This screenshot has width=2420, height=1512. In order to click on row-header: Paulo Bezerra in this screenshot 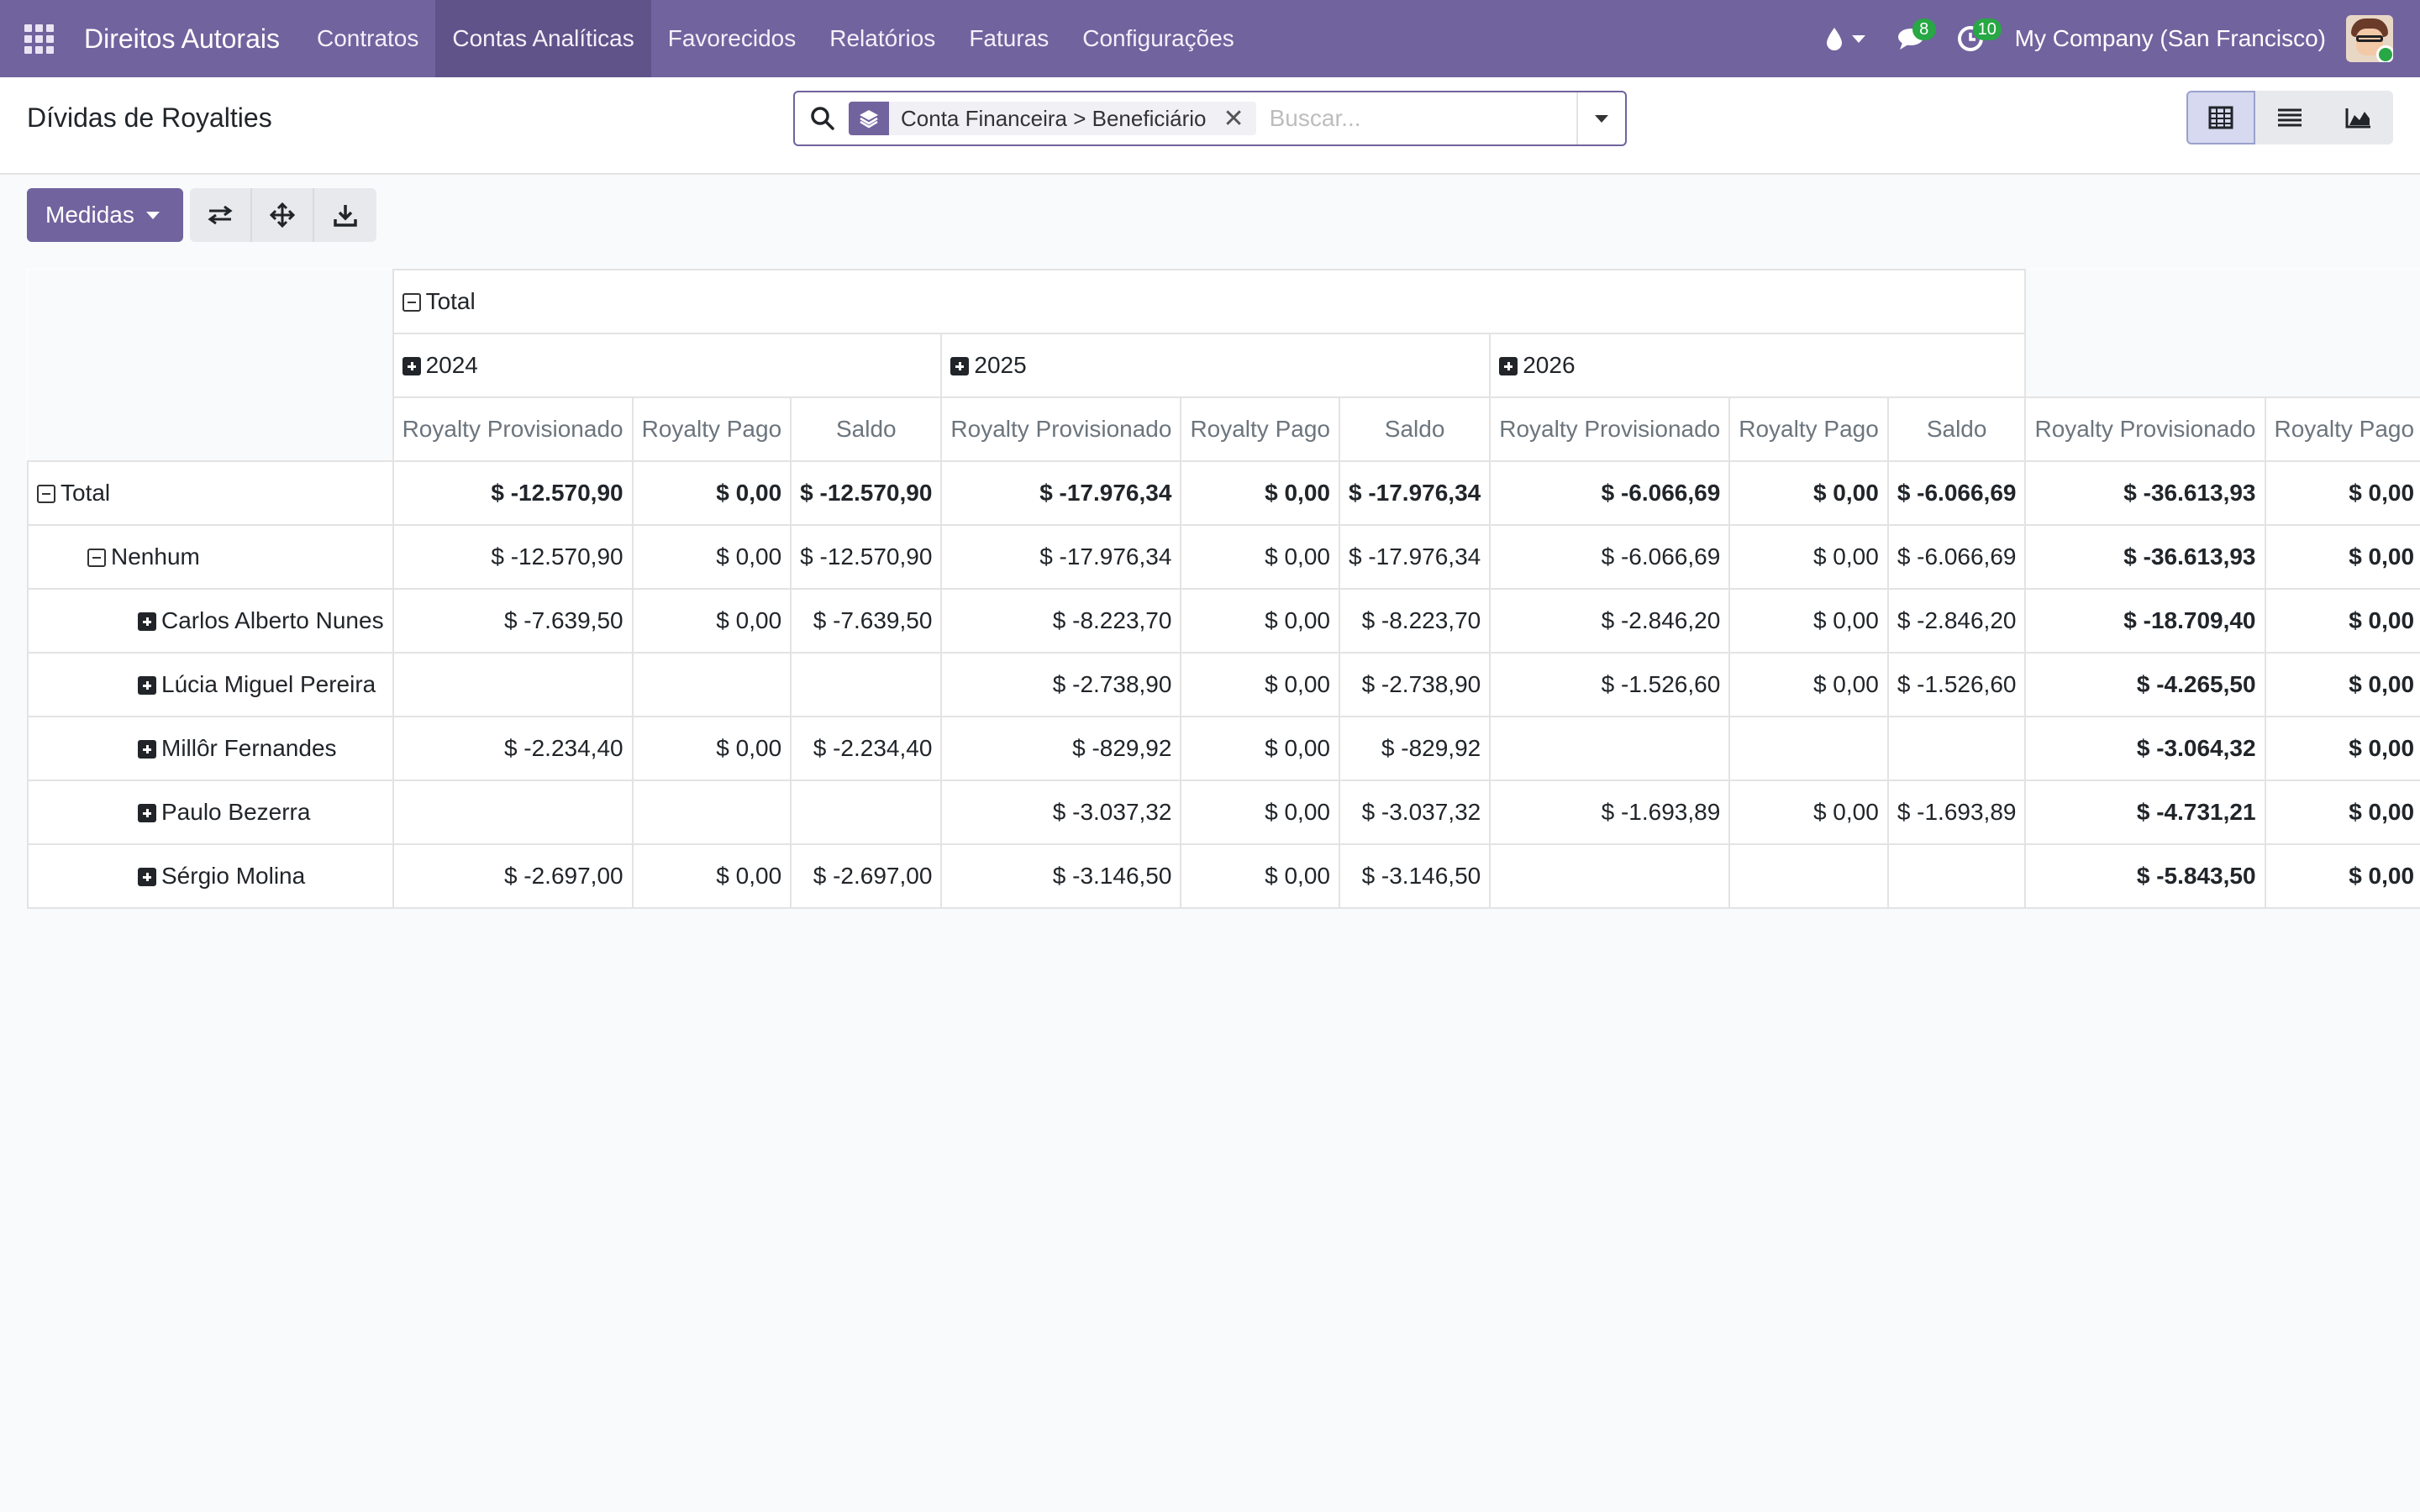, I will do `click(210, 812)`.